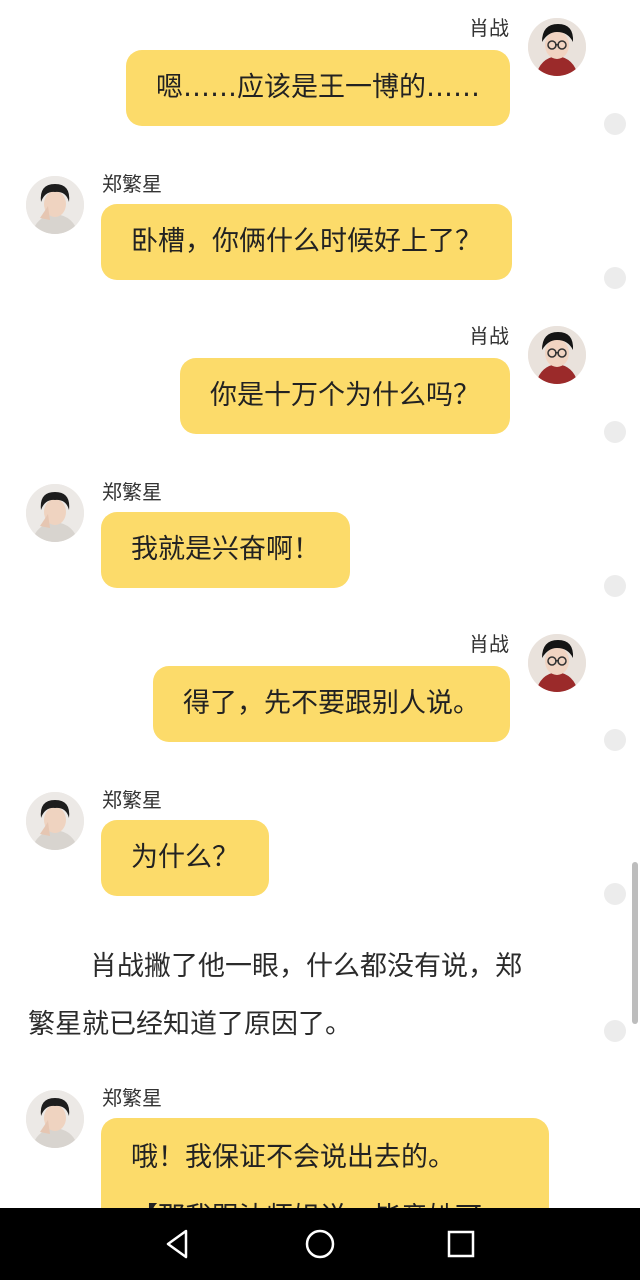 This screenshot has height=1280, width=640. What do you see at coordinates (178, 1244) in the screenshot?
I see `back-icon` at bounding box center [178, 1244].